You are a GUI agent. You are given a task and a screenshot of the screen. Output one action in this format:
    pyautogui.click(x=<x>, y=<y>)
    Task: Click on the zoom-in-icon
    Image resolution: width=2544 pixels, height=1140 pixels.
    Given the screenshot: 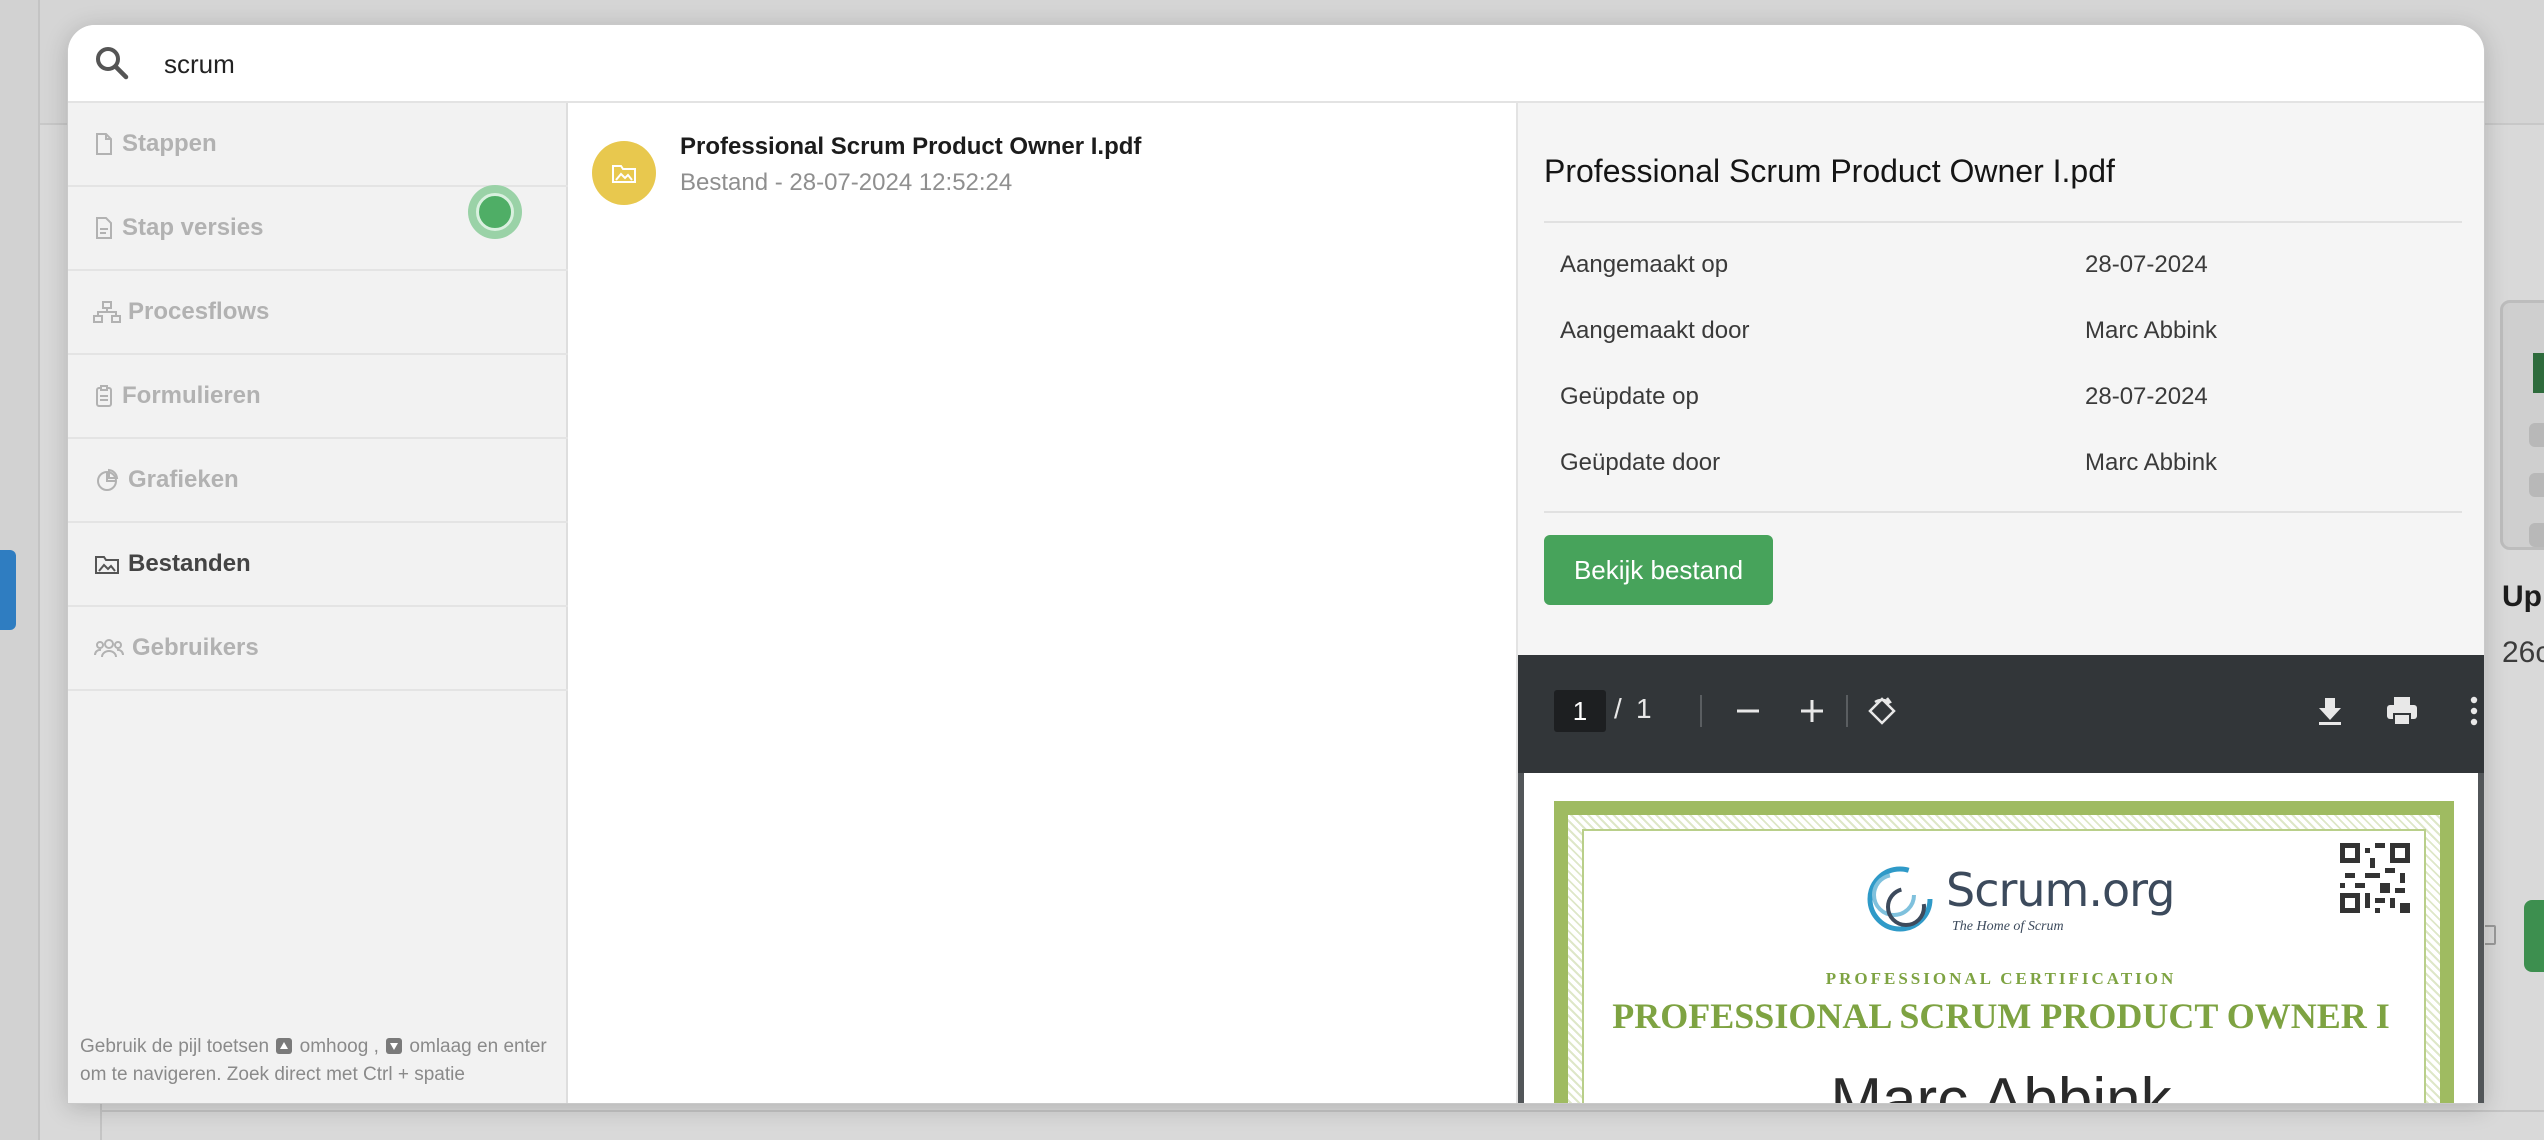 What is the action you would take?
    pyautogui.click(x=1812, y=711)
    